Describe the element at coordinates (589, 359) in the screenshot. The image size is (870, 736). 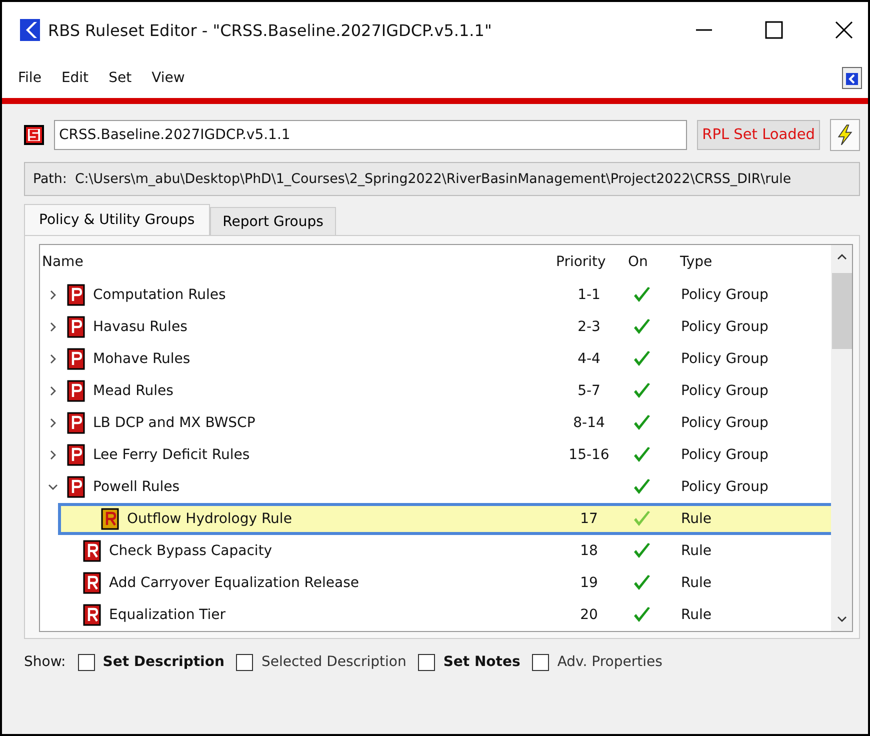
I see `priority-cell-text: 4-4` at that location.